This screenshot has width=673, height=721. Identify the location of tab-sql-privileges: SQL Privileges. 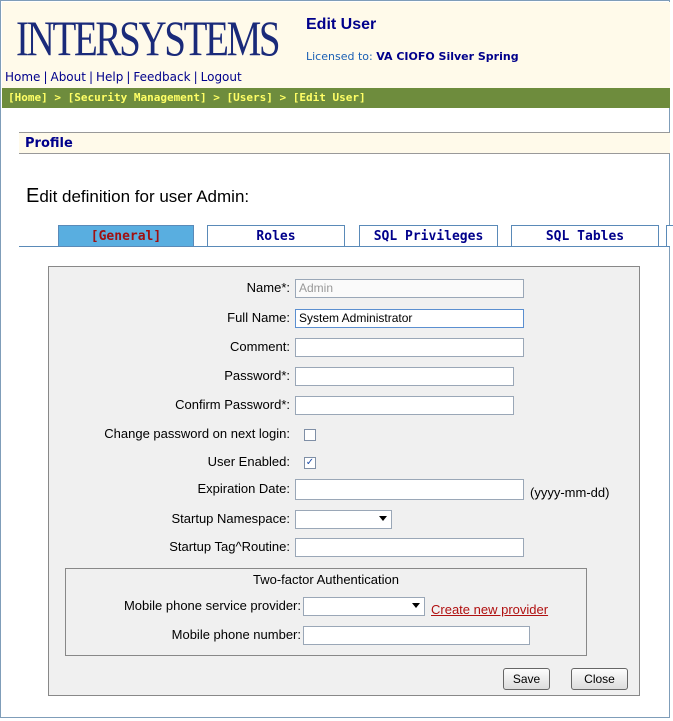
(428, 236).